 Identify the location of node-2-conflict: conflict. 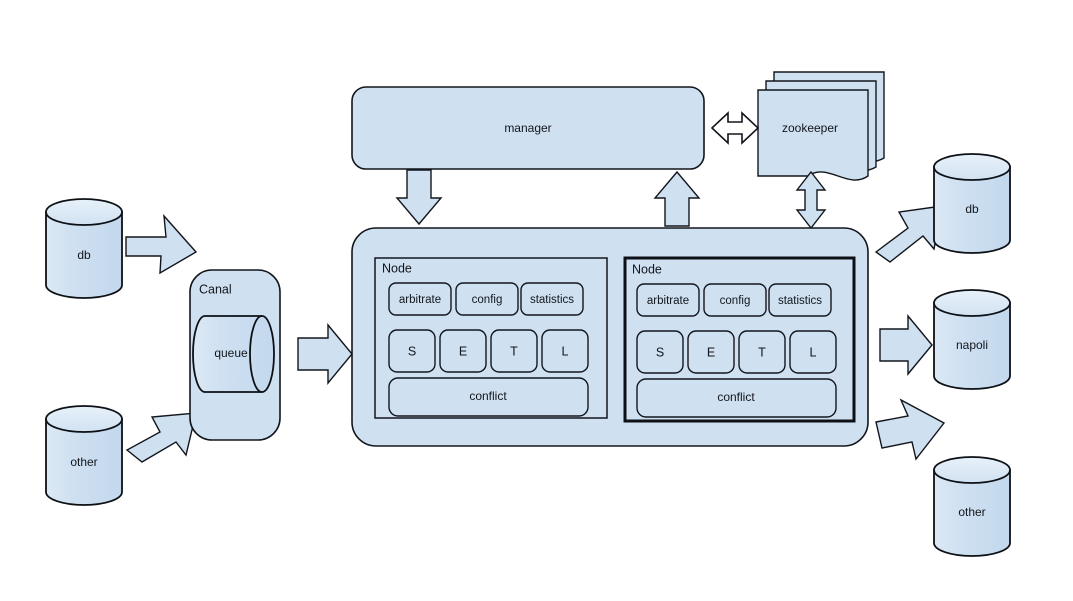
(736, 398).